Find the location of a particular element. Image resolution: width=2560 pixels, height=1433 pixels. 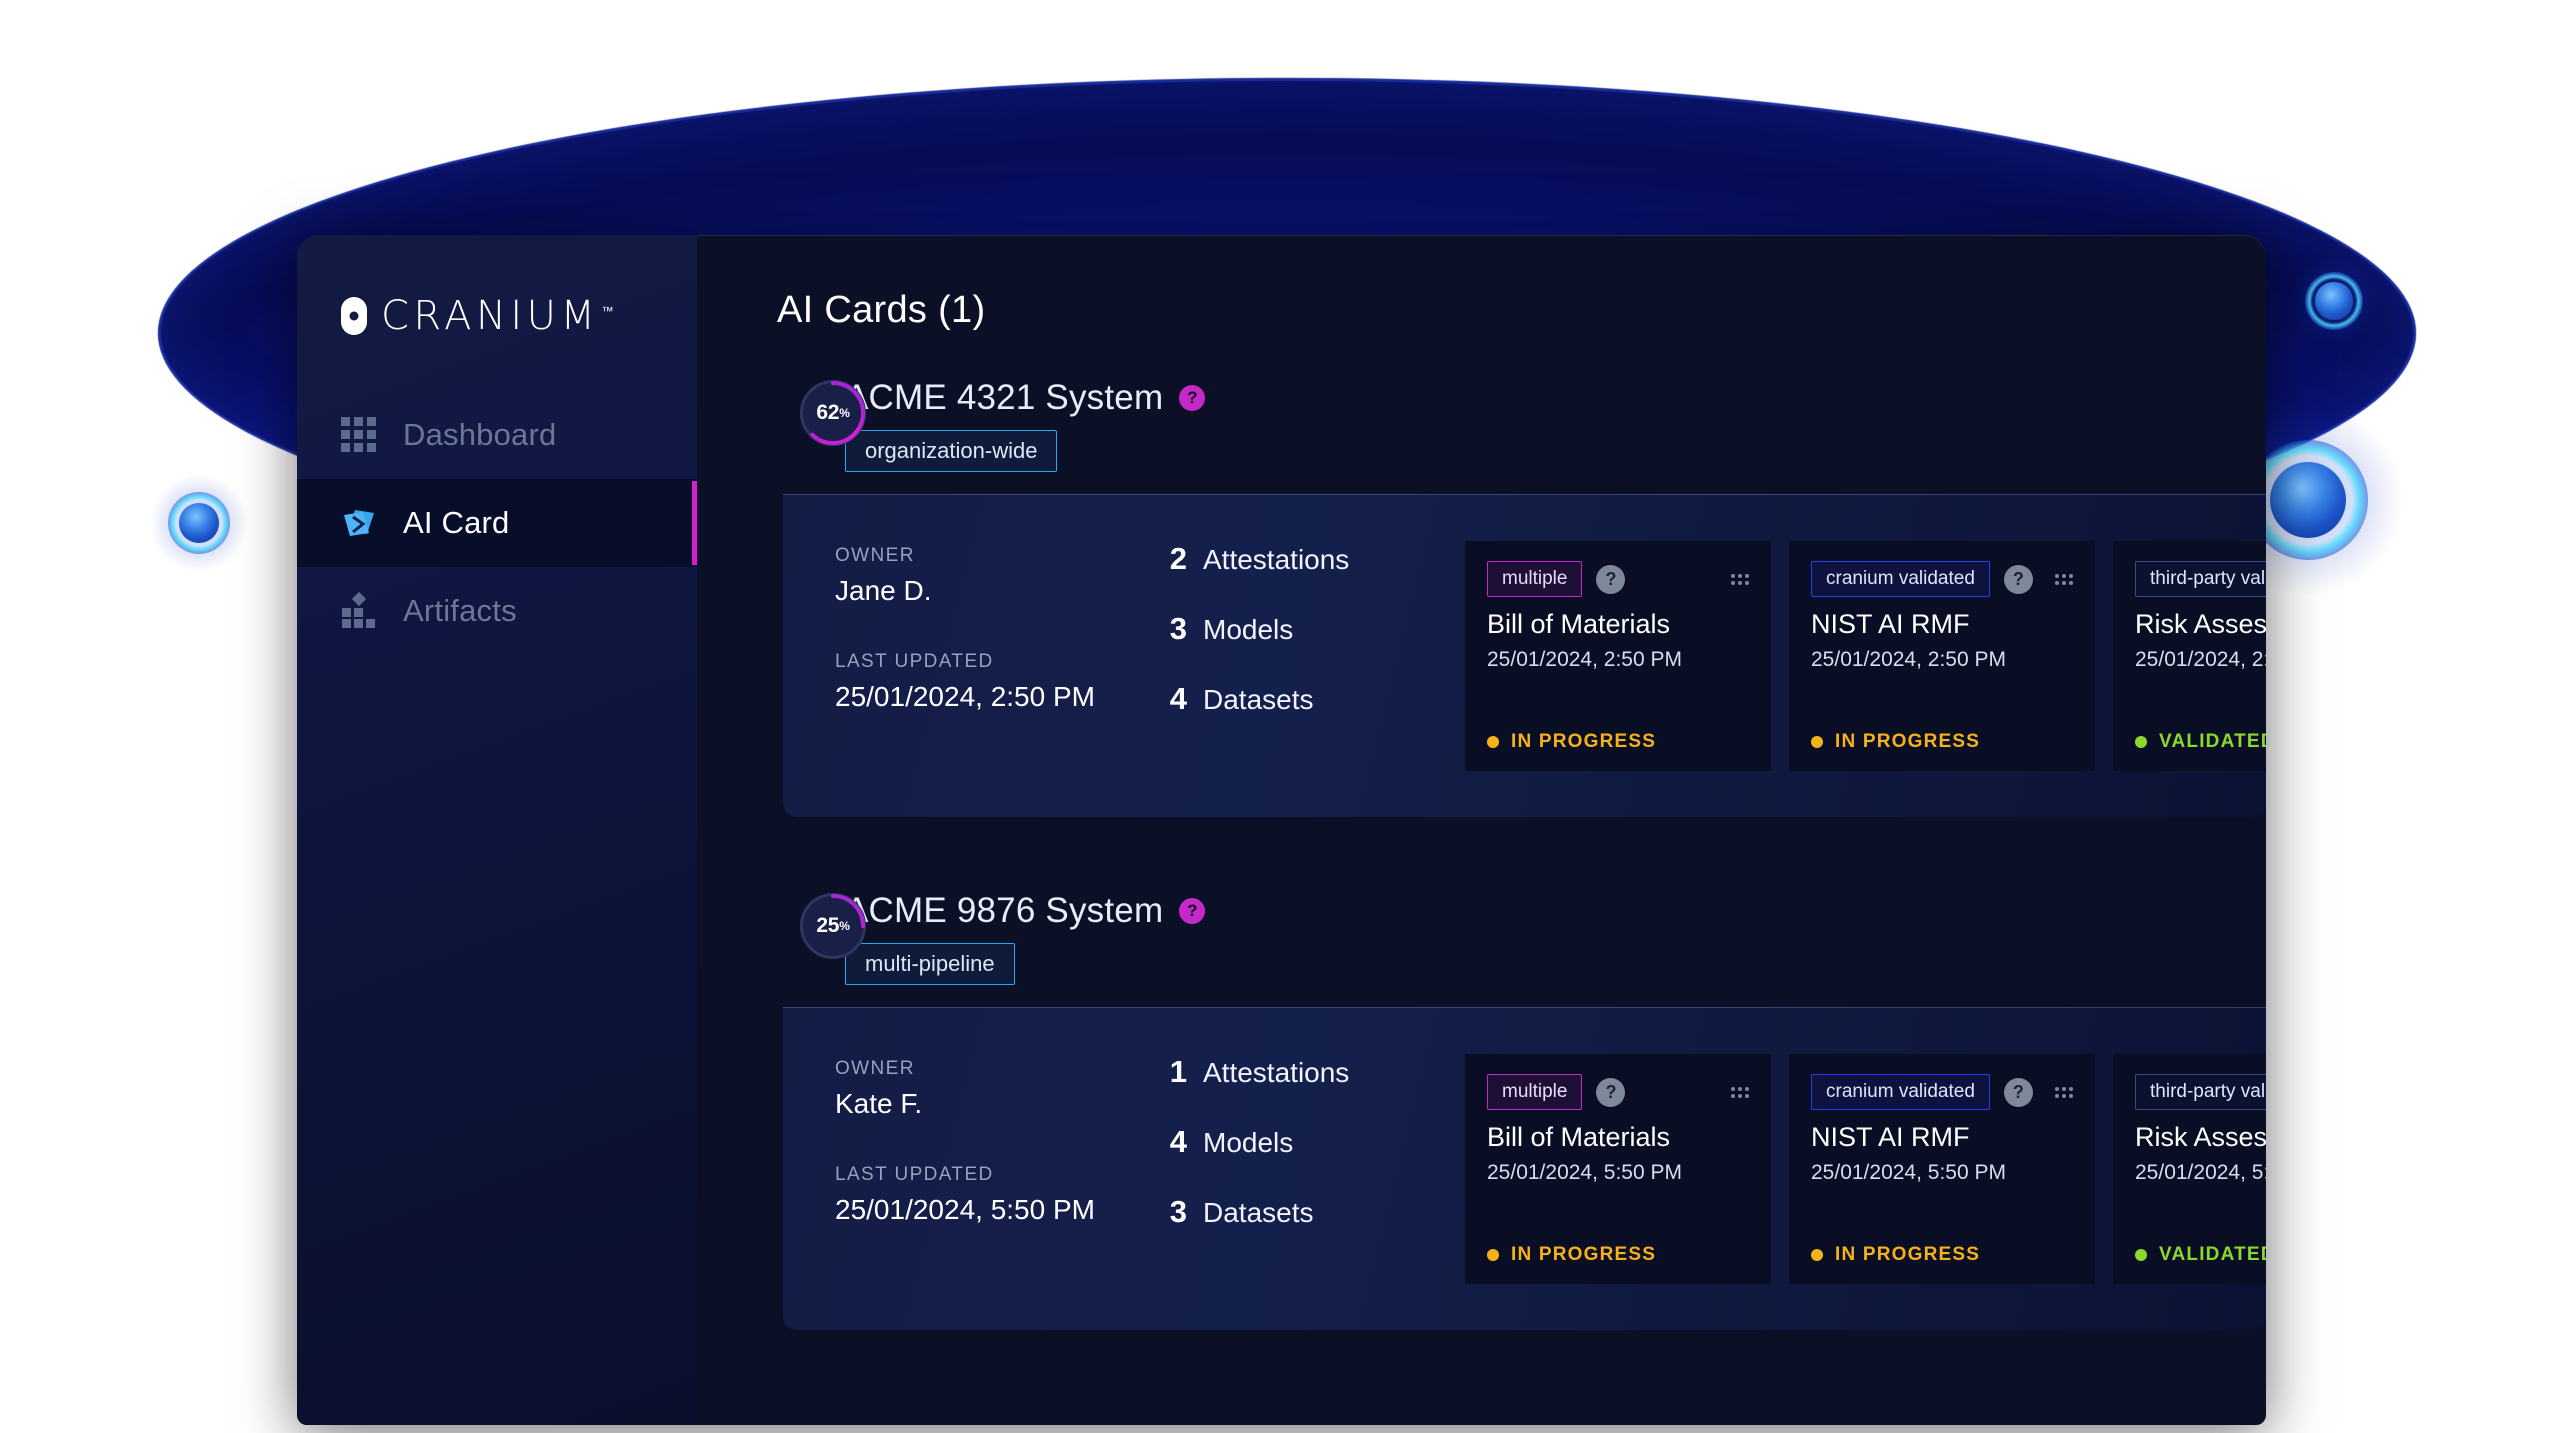

sidebar-item-dashboard: Dashboard is located at coordinates (497, 435).